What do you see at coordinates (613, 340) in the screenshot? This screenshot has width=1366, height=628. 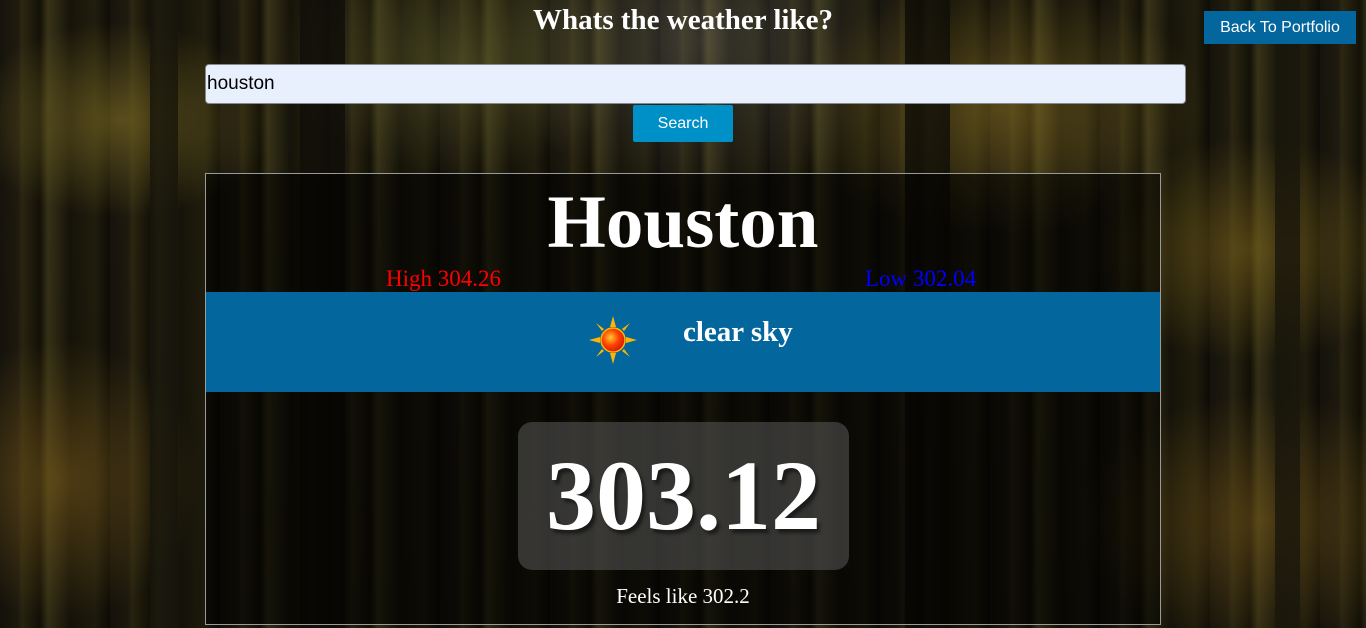 I see `sun-icon` at bounding box center [613, 340].